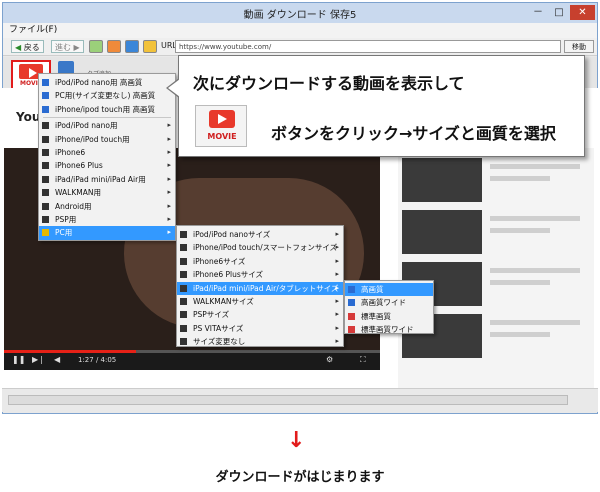 This screenshot has width=600, height=492. I want to click on callout-line-1: 次にダウンロードする動画を表示して, so click(329, 83).